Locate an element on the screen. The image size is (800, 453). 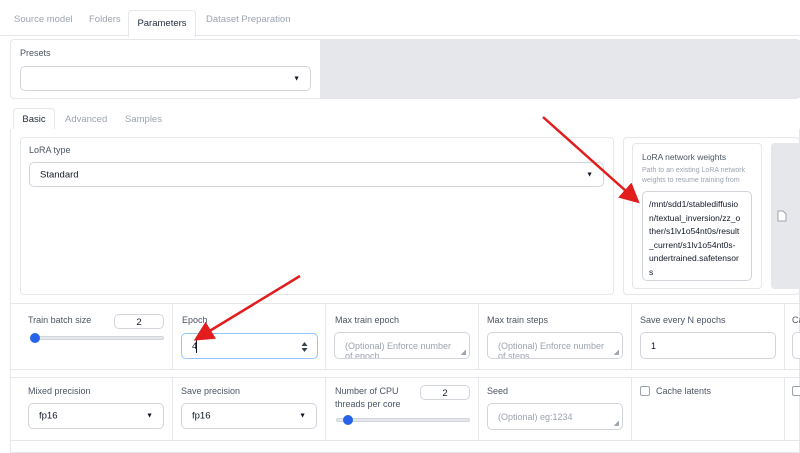
annotation-arrow-epoch is located at coordinates (247, 307).